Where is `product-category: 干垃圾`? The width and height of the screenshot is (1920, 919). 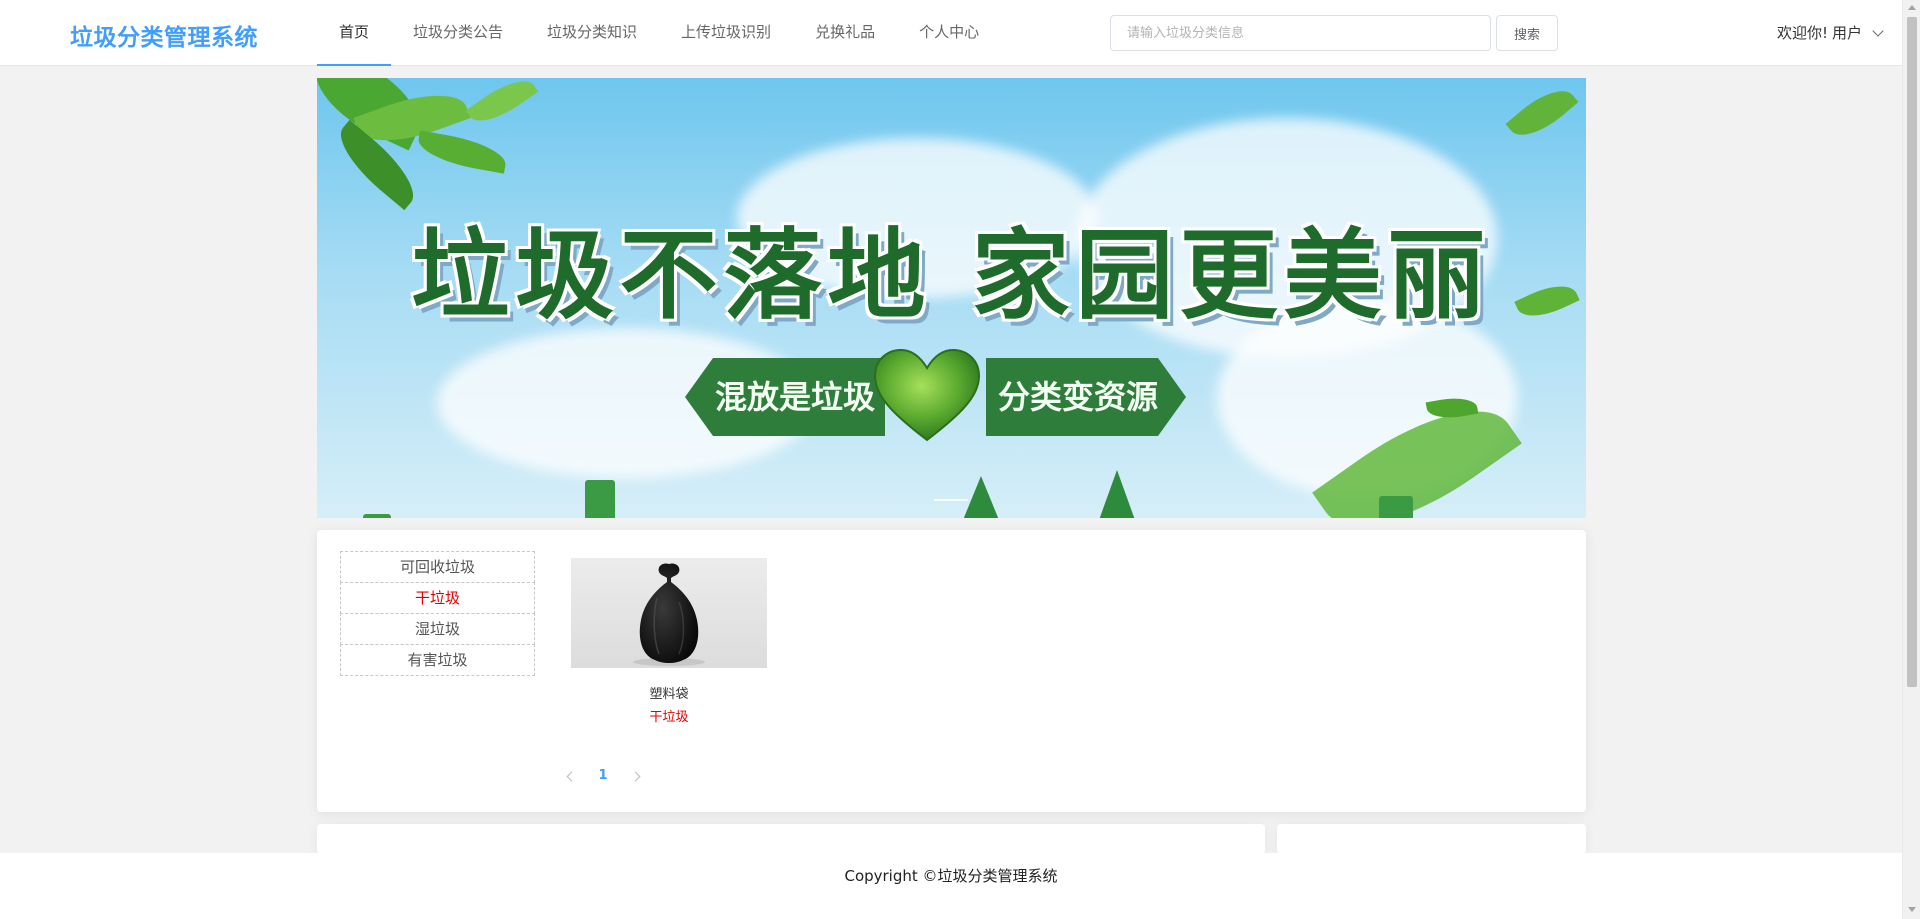 product-category: 干垃圾 is located at coordinates (669, 717).